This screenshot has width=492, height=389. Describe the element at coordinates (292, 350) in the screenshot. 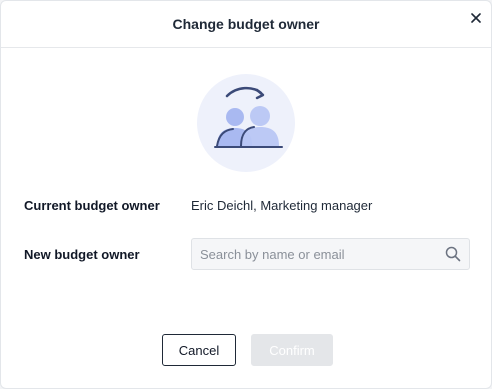

I see `confirm-button: Confirm` at that location.